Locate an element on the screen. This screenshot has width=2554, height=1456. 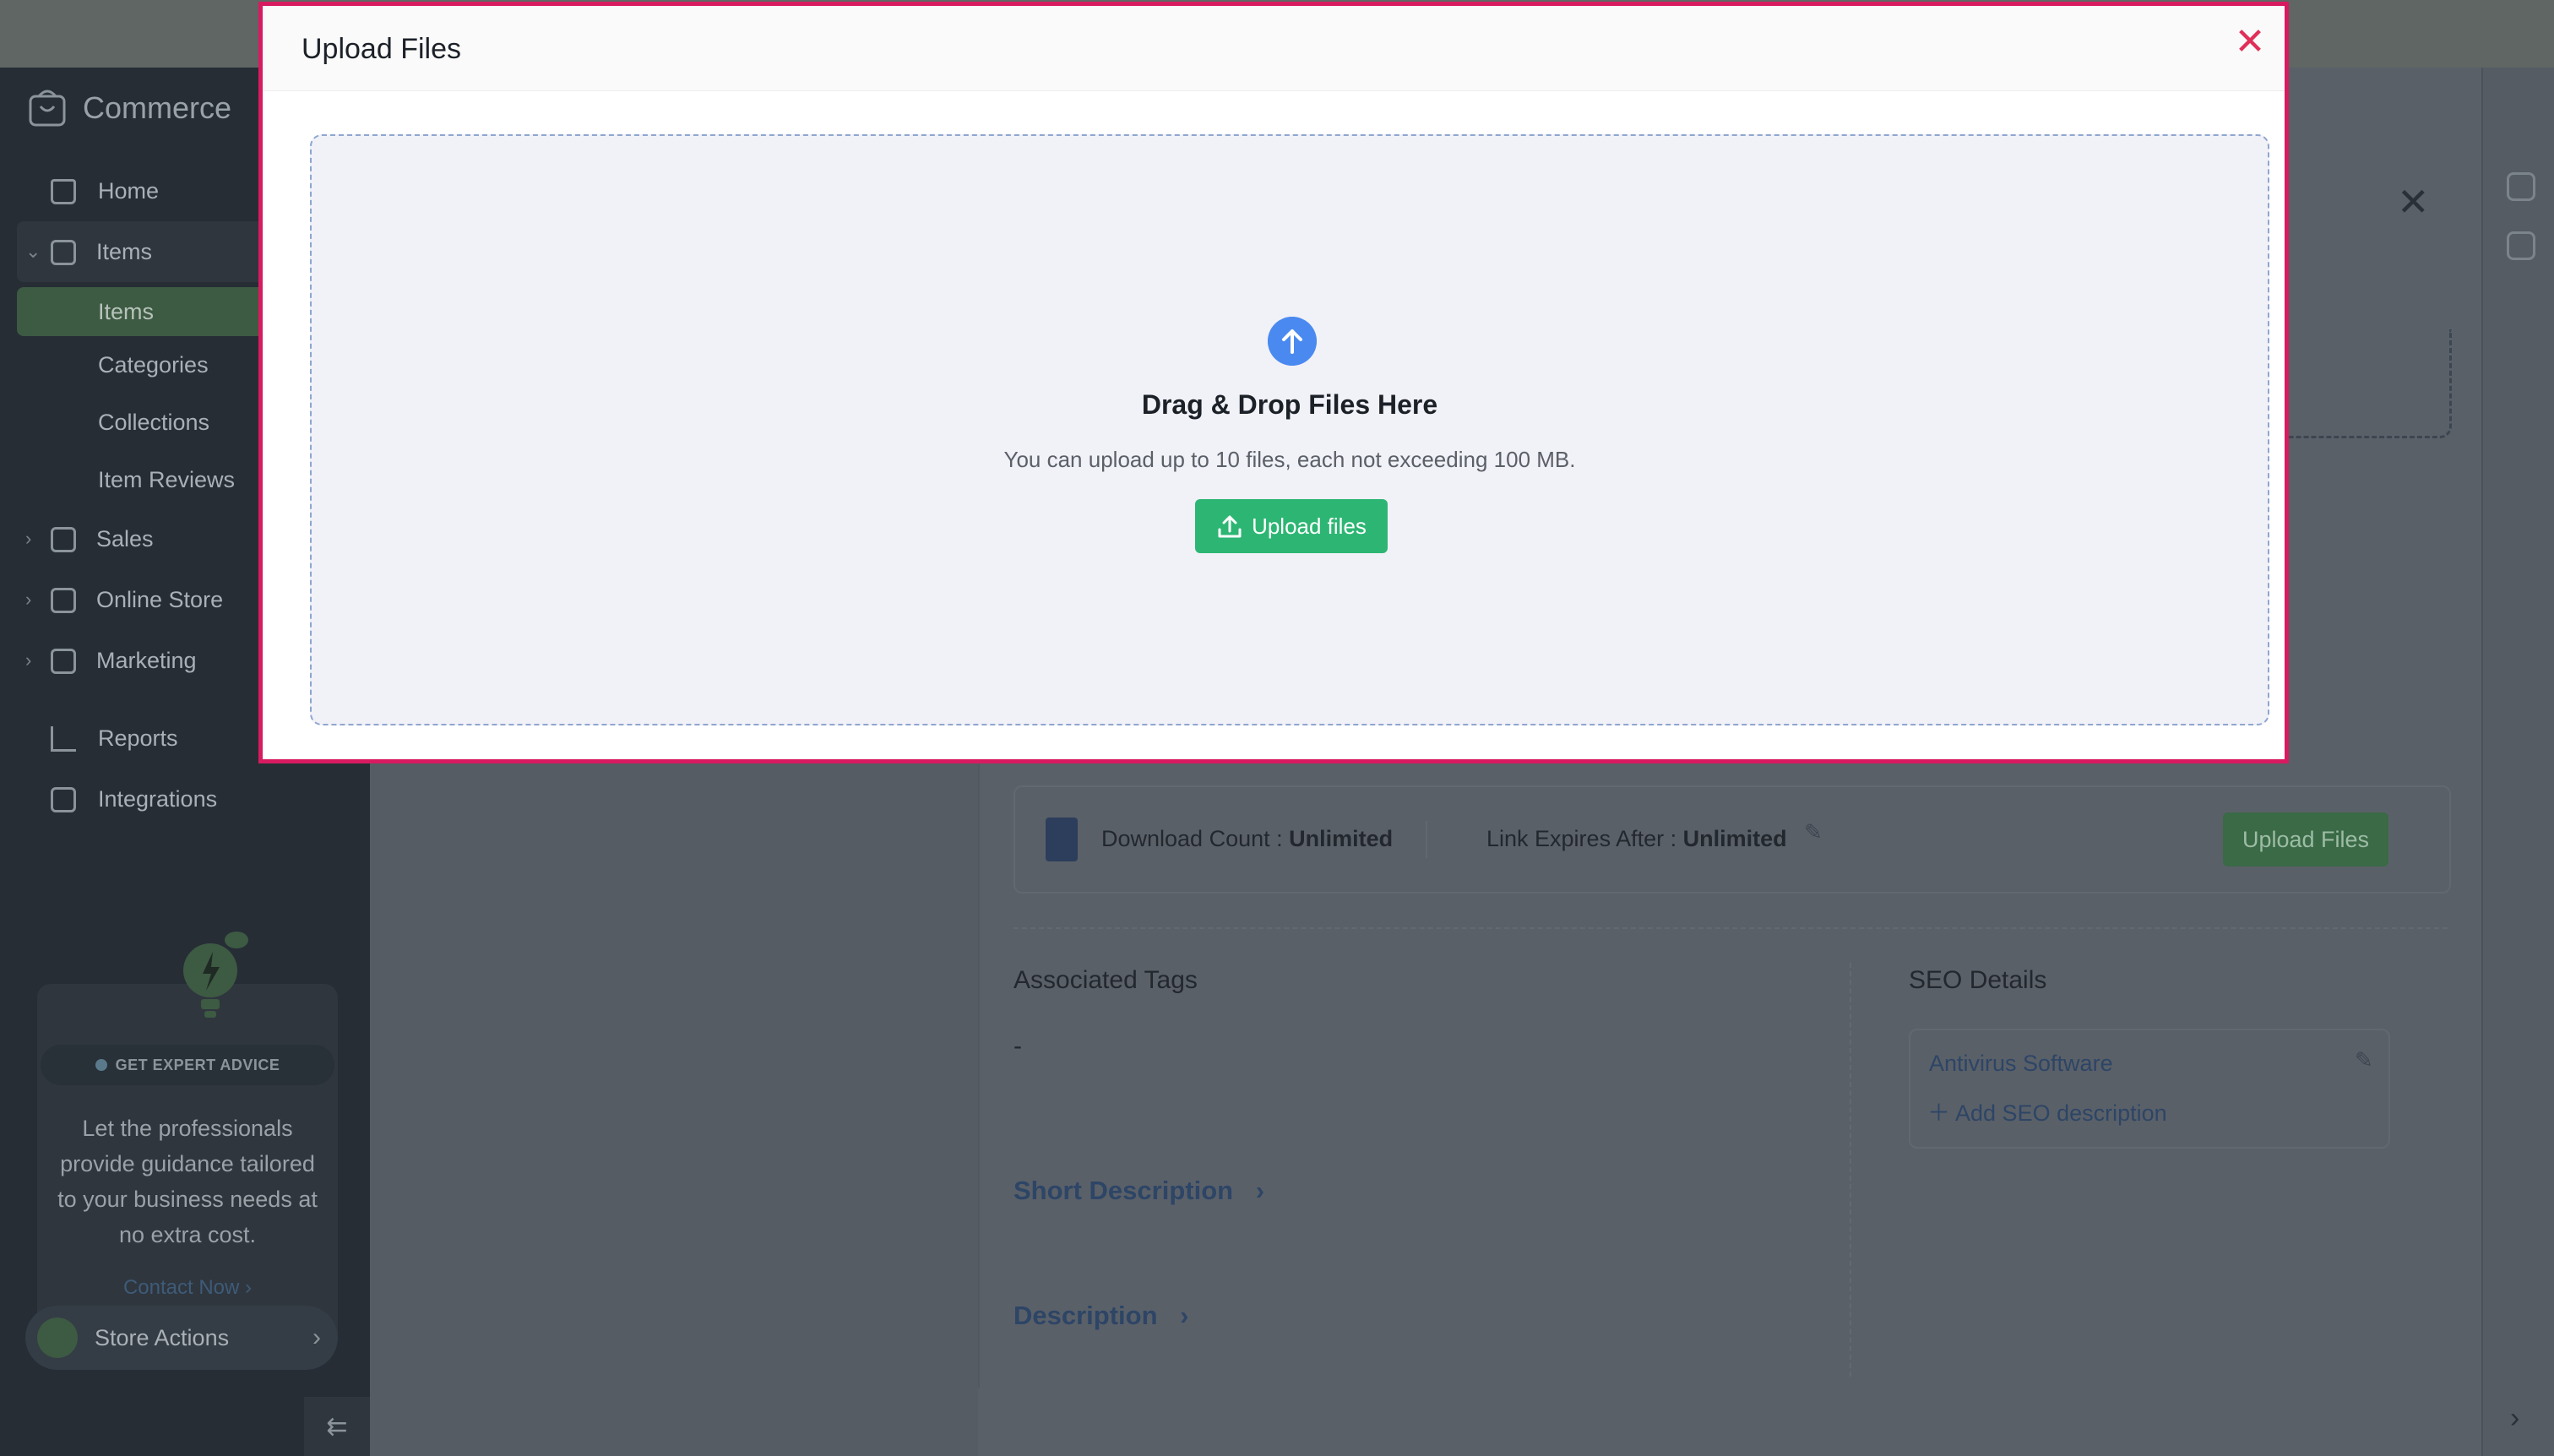
sidebar-item-label: Marketing is located at coordinates (146, 660).